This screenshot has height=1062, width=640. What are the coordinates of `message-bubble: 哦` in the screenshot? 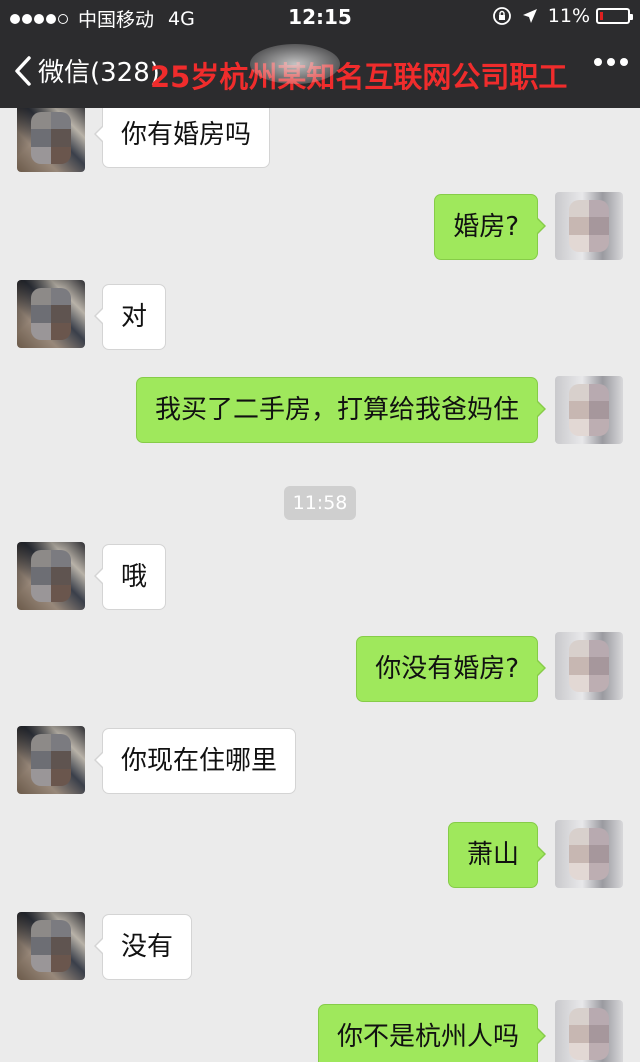 It's located at (130, 577).